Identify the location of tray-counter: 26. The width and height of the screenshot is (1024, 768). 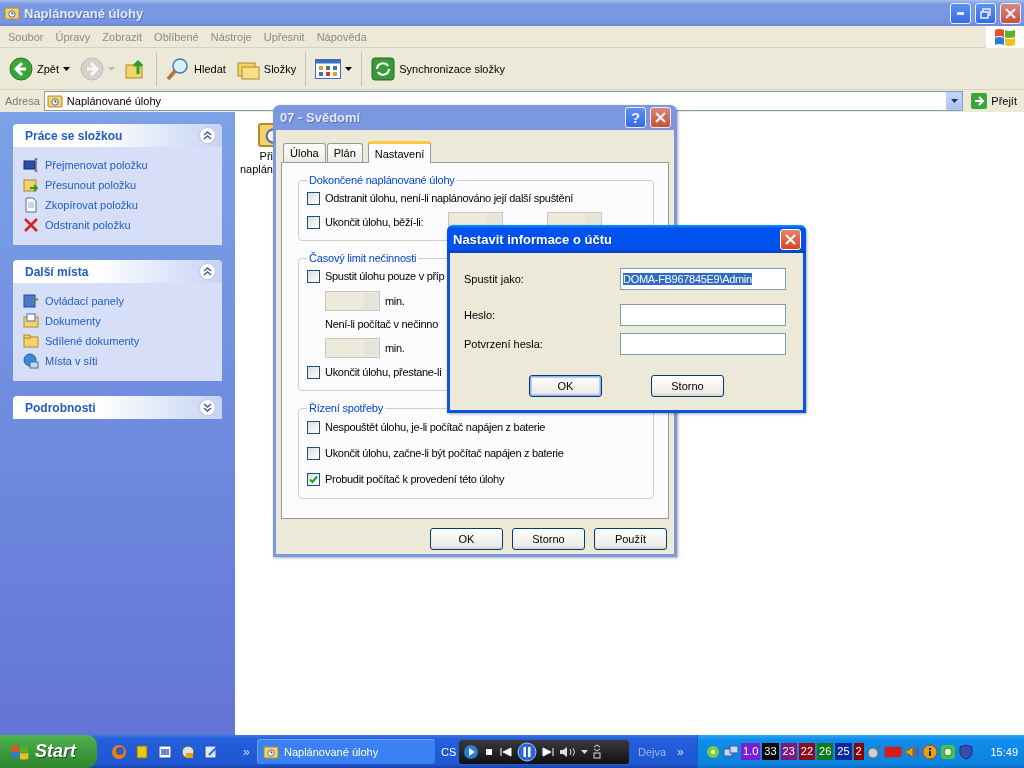
(825, 751).